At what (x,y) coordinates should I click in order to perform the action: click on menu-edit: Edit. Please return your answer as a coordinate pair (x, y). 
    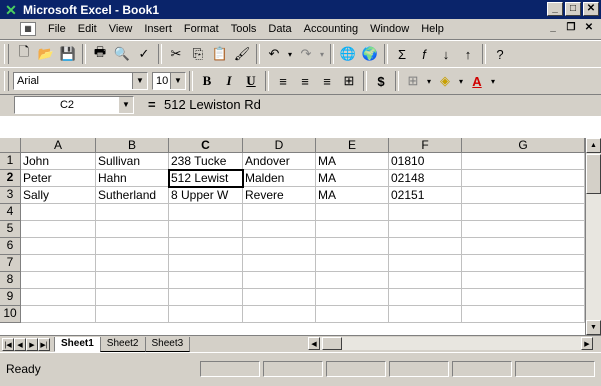
    Looking at the image, I should click on (87, 29).